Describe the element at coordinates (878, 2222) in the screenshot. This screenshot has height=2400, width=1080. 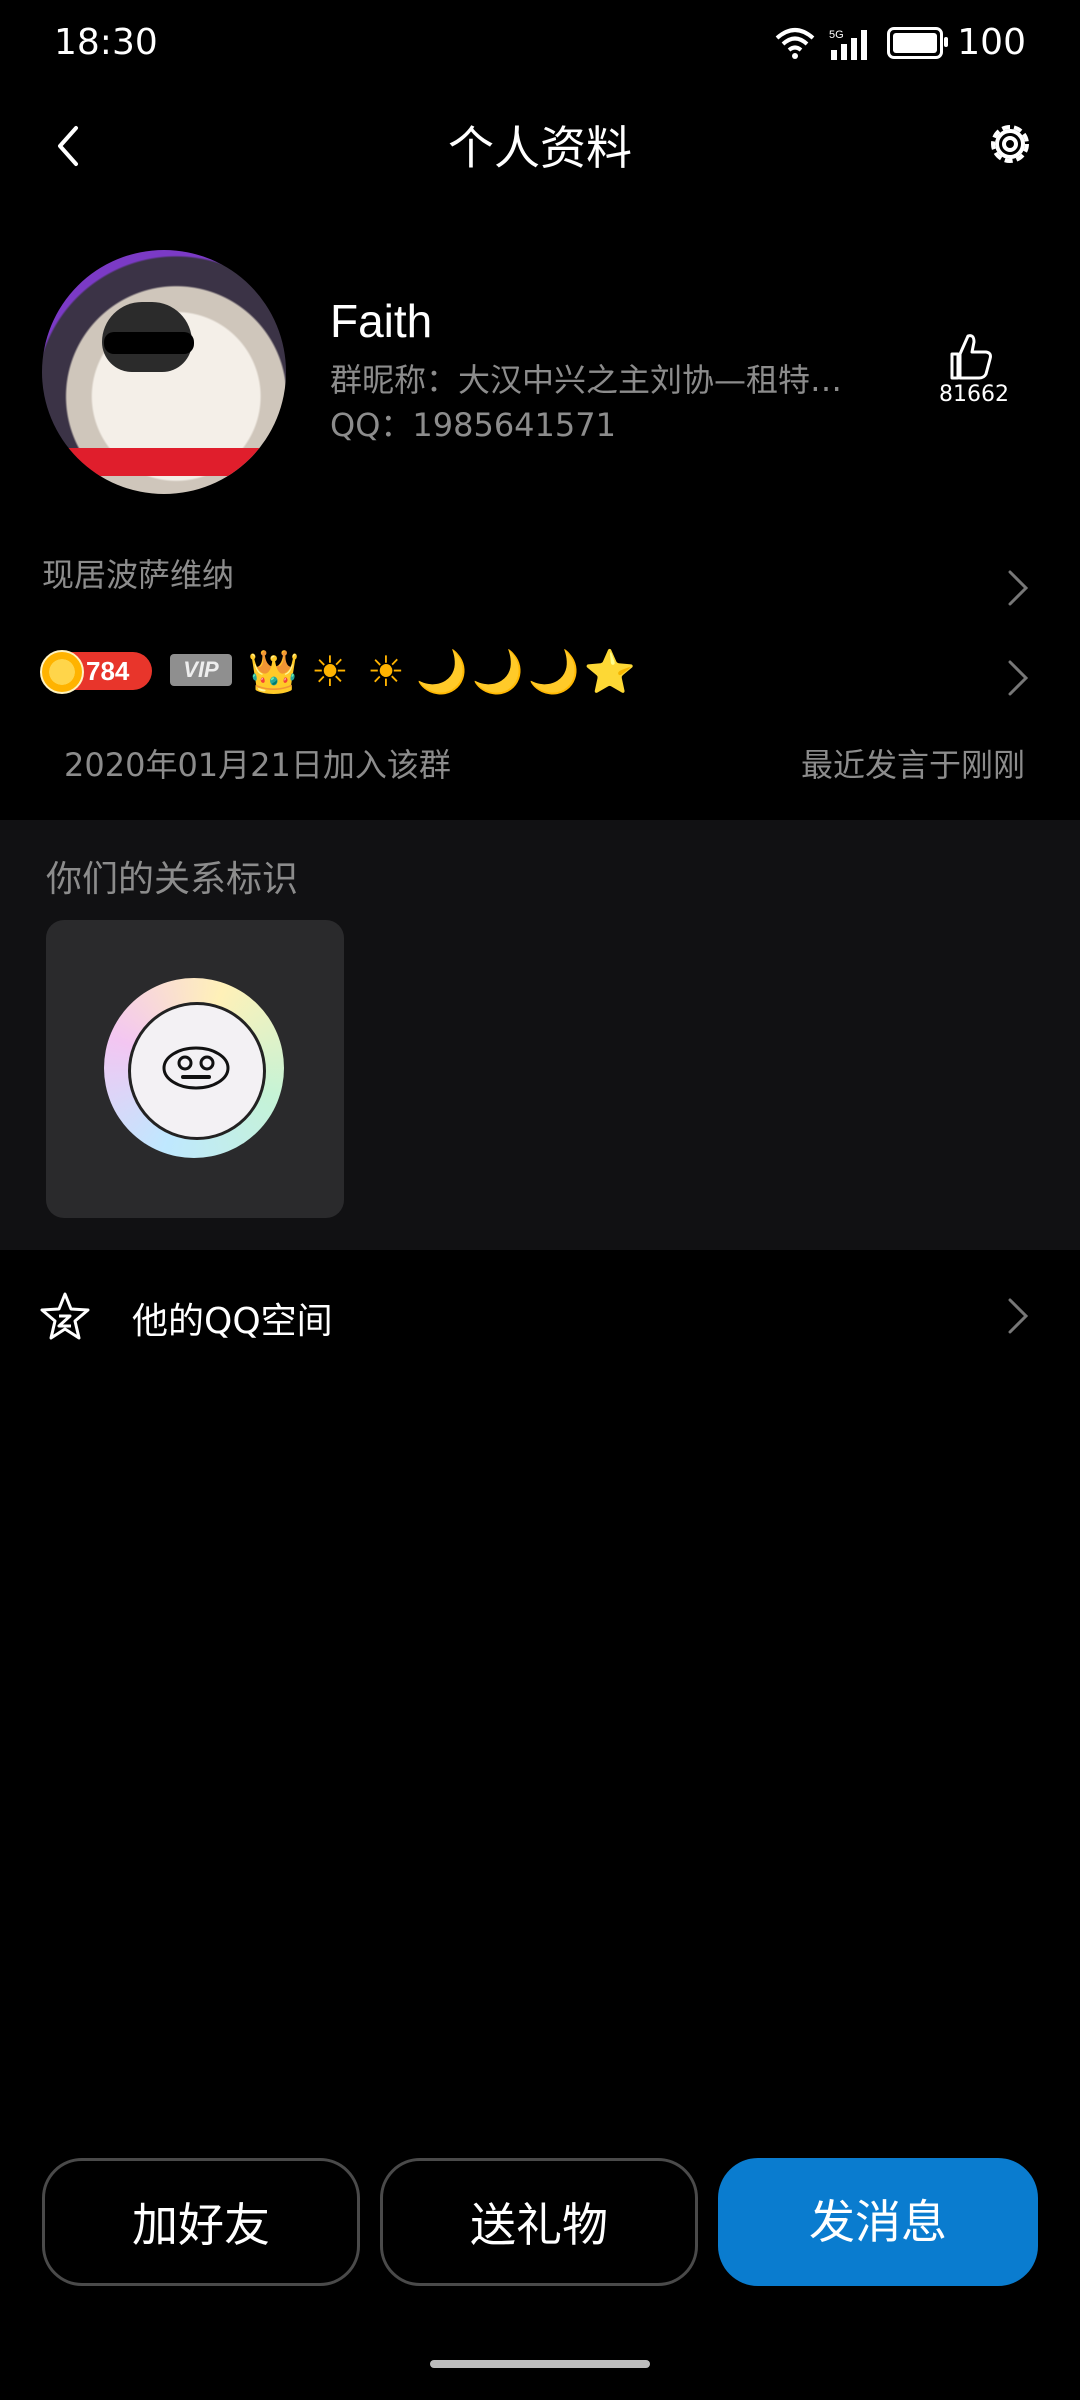
I see `send-message-button: 发消息` at that location.